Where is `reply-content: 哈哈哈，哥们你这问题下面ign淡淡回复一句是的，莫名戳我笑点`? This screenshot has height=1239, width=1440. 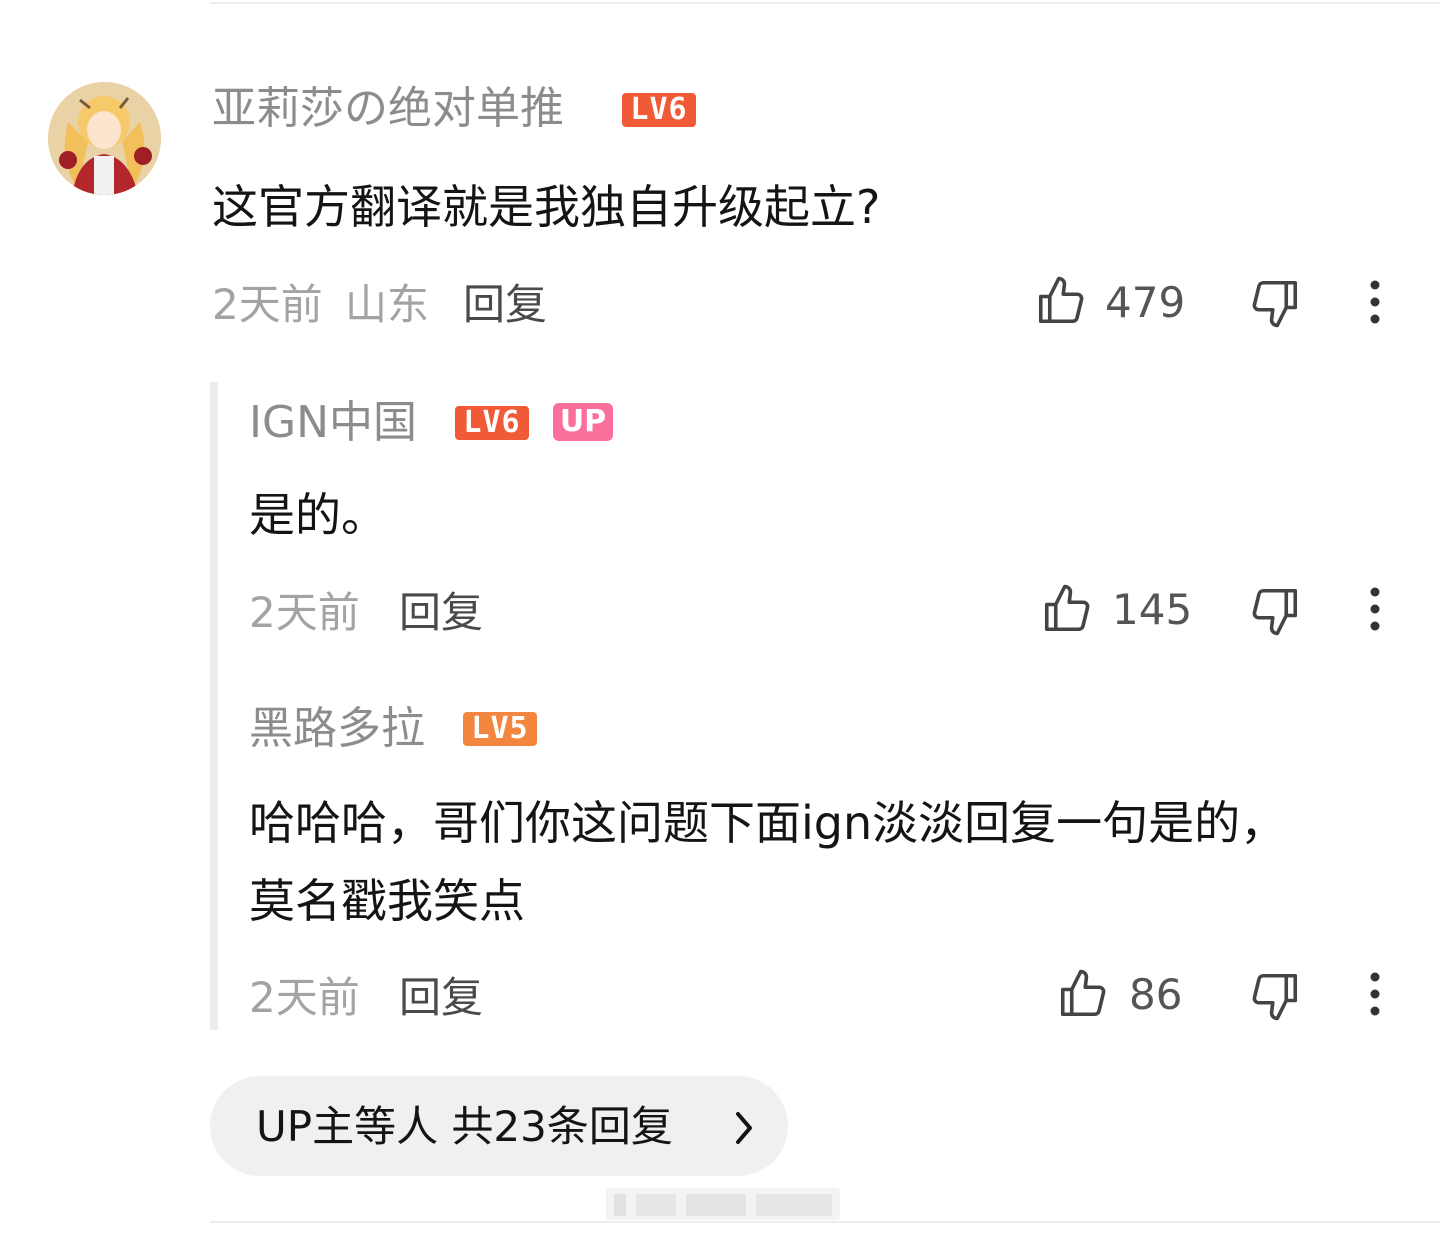 reply-content: 哈哈哈，哥们你这问题下面ign淡淡回复一句是的，莫名戳我笑点 is located at coordinates (768, 862).